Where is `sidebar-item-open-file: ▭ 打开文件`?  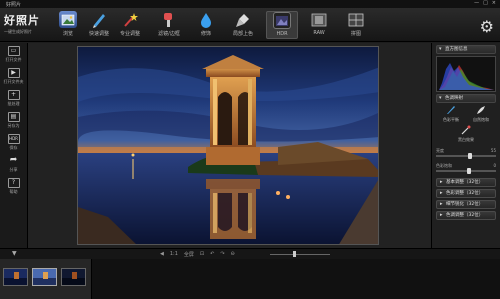 sidebar-item-open-file: ▭ 打开文件 is located at coordinates (13, 55).